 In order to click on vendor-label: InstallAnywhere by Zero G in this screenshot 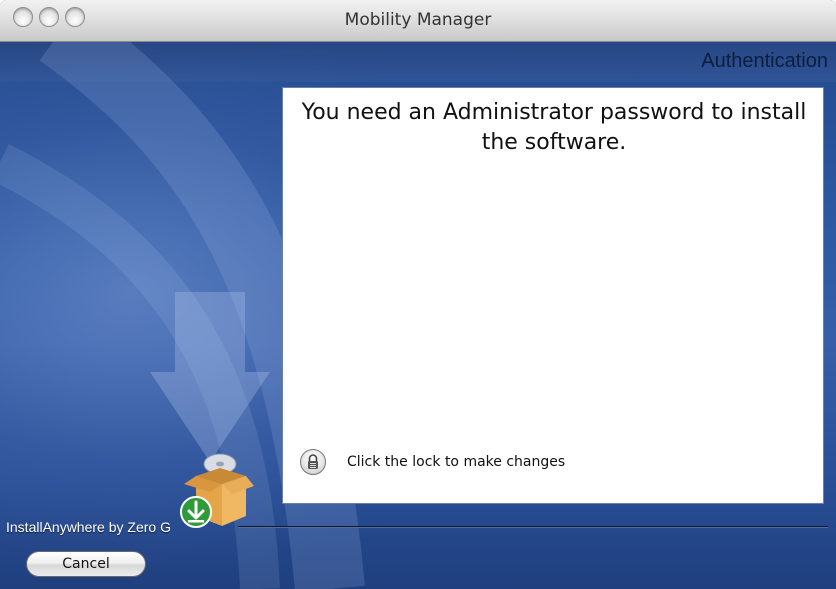, I will do `click(88, 527)`.